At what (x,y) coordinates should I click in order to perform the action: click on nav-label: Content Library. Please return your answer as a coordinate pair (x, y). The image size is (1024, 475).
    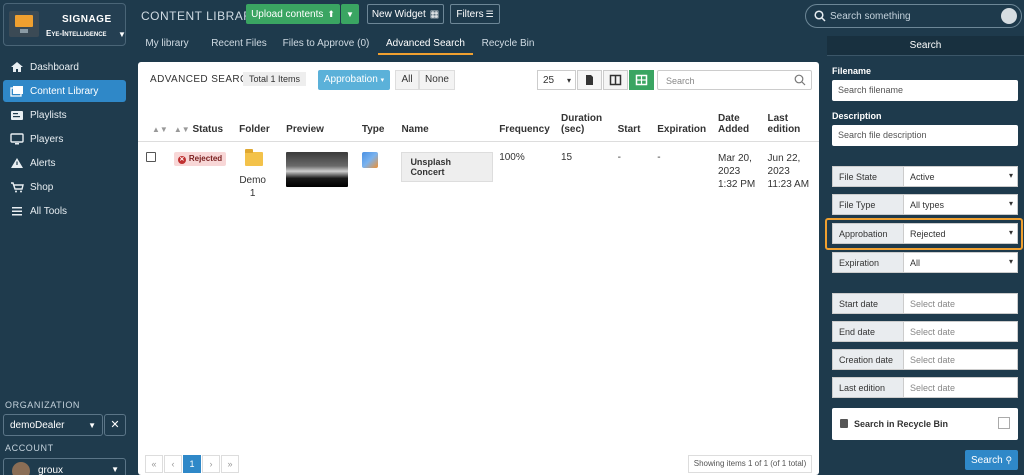
    Looking at the image, I should click on (64, 91).